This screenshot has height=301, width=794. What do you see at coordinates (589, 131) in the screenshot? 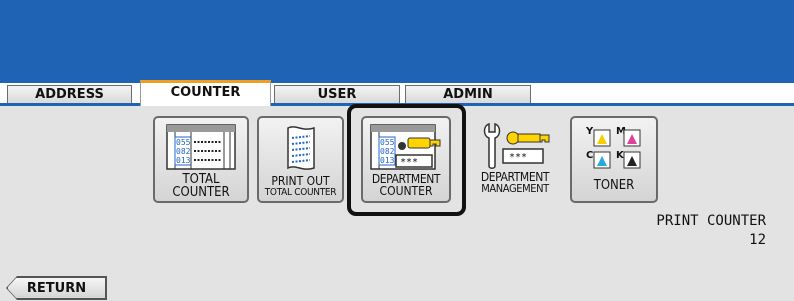
I see `toner-letter: Y` at bounding box center [589, 131].